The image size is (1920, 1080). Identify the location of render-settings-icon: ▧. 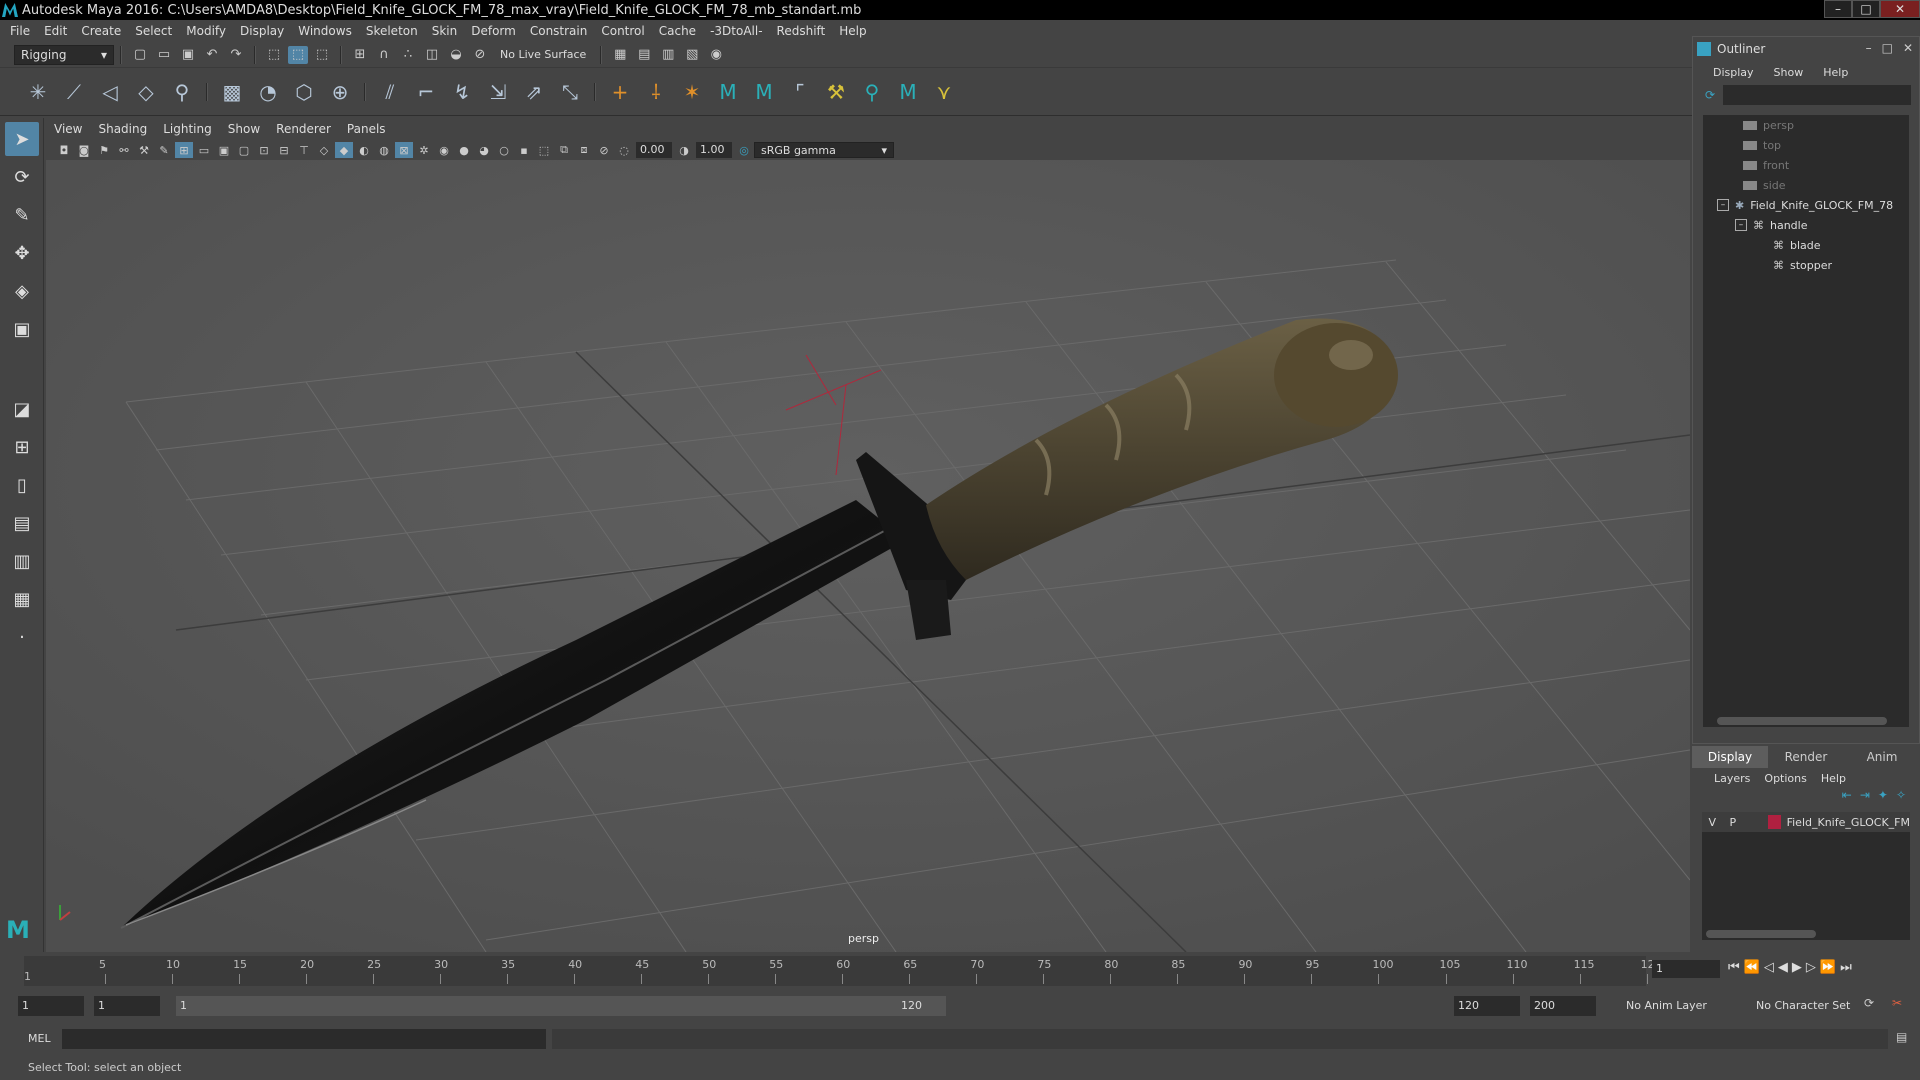
(692, 55).